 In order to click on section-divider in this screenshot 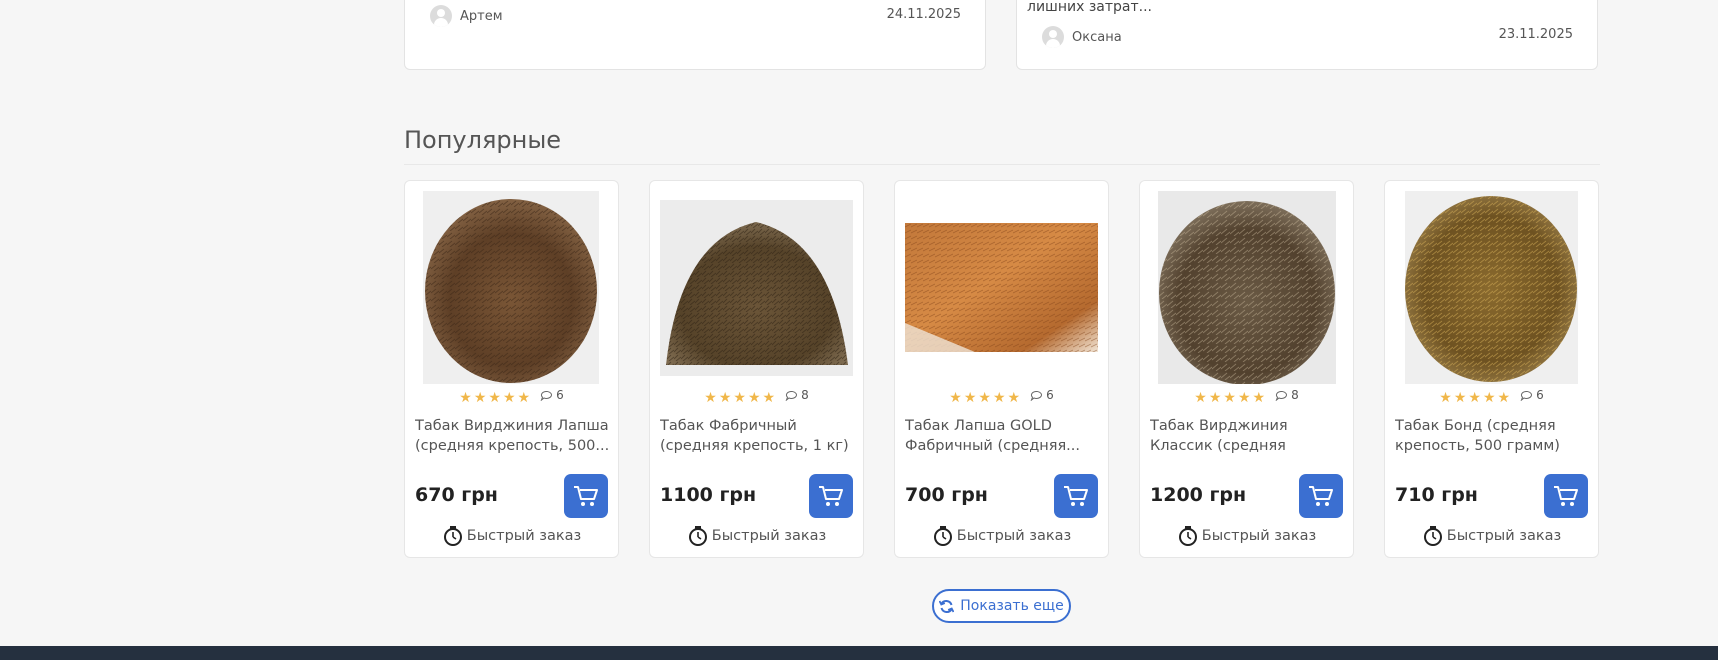, I will do `click(1002, 164)`.